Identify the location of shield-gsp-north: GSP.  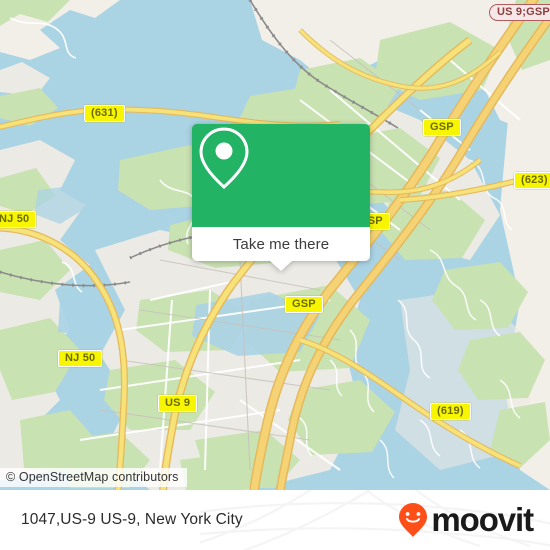
(442, 127).